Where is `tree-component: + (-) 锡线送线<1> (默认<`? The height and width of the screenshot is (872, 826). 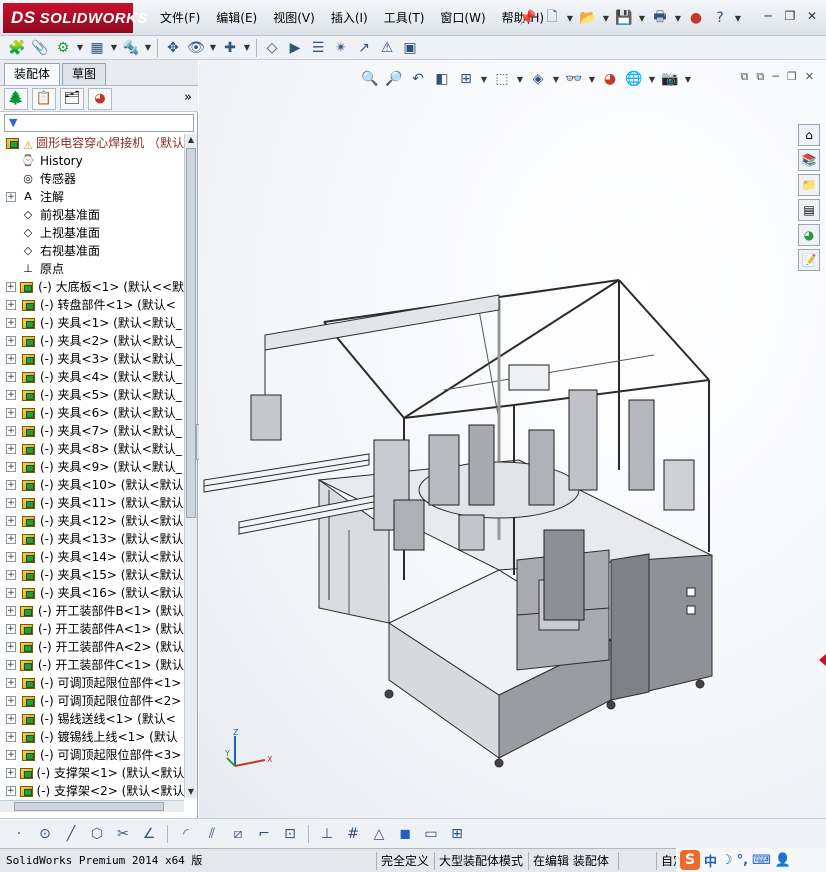
tree-component: + (-) 锡线送线<1> (默认< is located at coordinates (92, 719).